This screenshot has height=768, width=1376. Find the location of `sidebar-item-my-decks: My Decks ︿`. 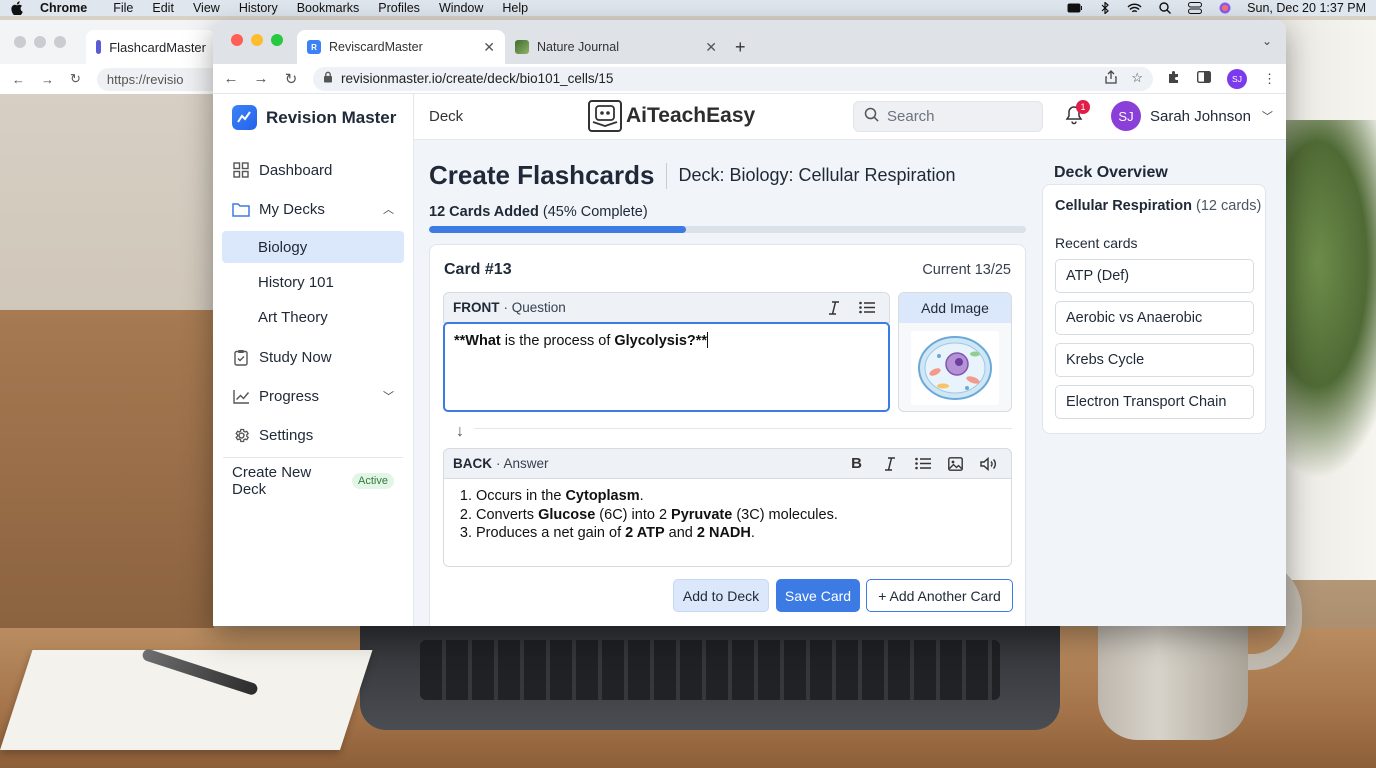

sidebar-item-my-decks: My Decks ︿ is located at coordinates (313, 209).